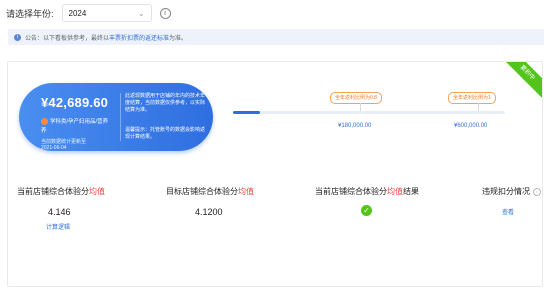 This screenshot has height=295, width=550. I want to click on milestone-2: ¥600,000.00, so click(471, 126).